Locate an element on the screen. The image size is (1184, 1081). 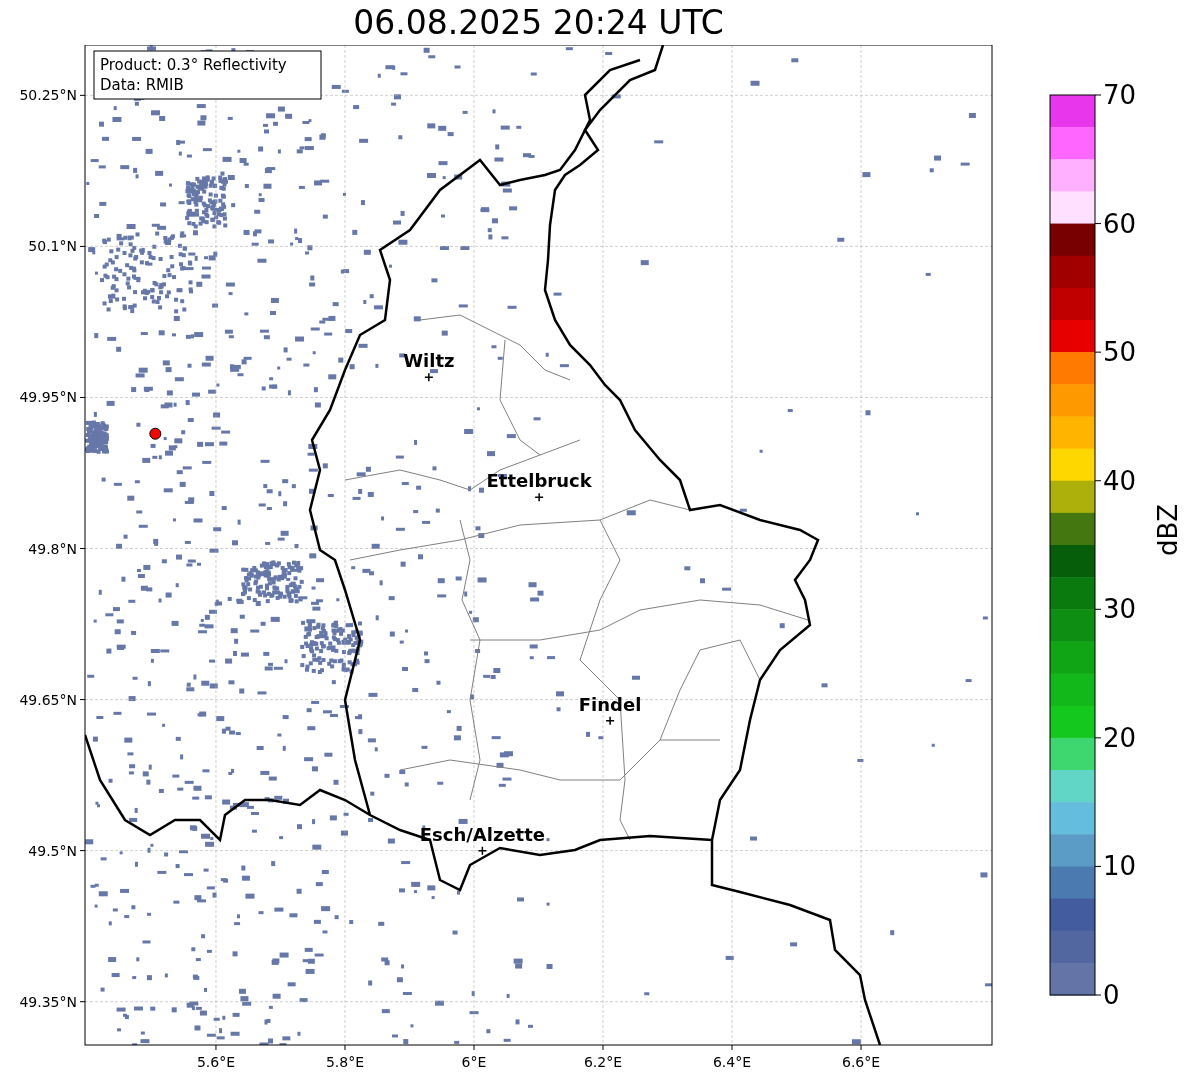
colorbar-tick-label: 20 is located at coordinates (1120, 737).